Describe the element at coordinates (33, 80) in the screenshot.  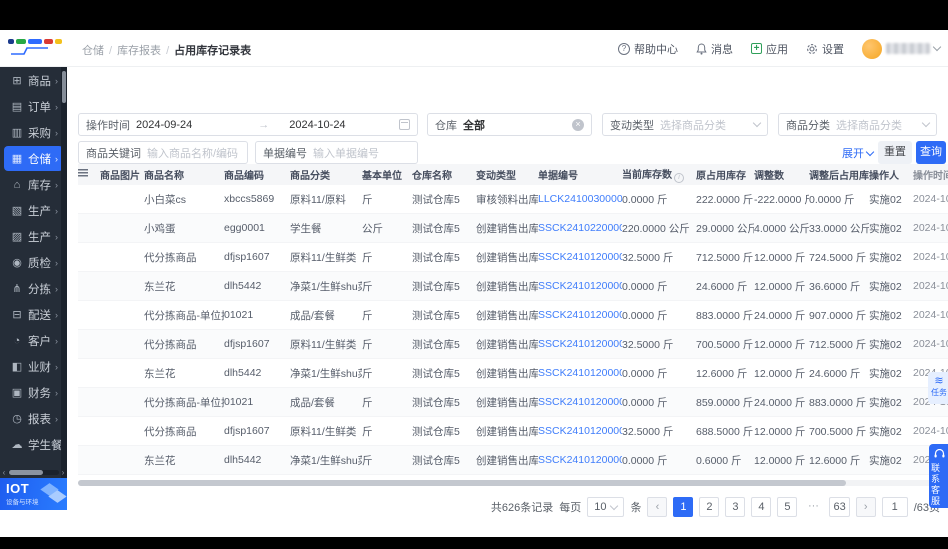
I see `sidebar-item-goods: ⊞ 商品 ›` at that location.